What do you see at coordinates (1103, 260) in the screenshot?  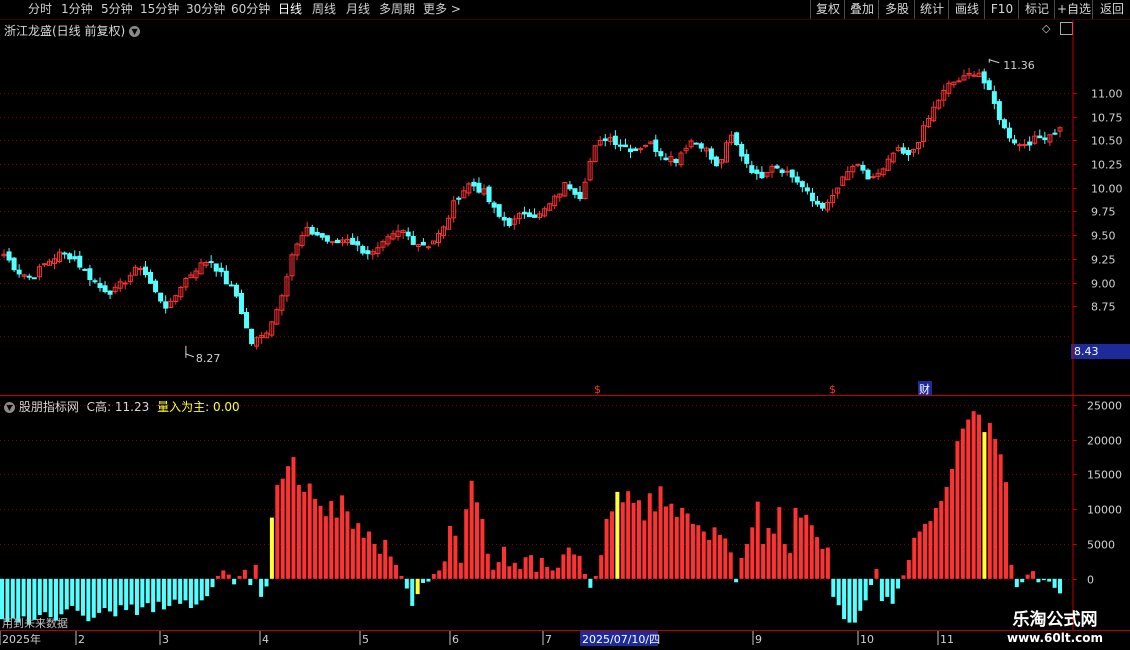 I see `price-tick-label-7: 9.25` at bounding box center [1103, 260].